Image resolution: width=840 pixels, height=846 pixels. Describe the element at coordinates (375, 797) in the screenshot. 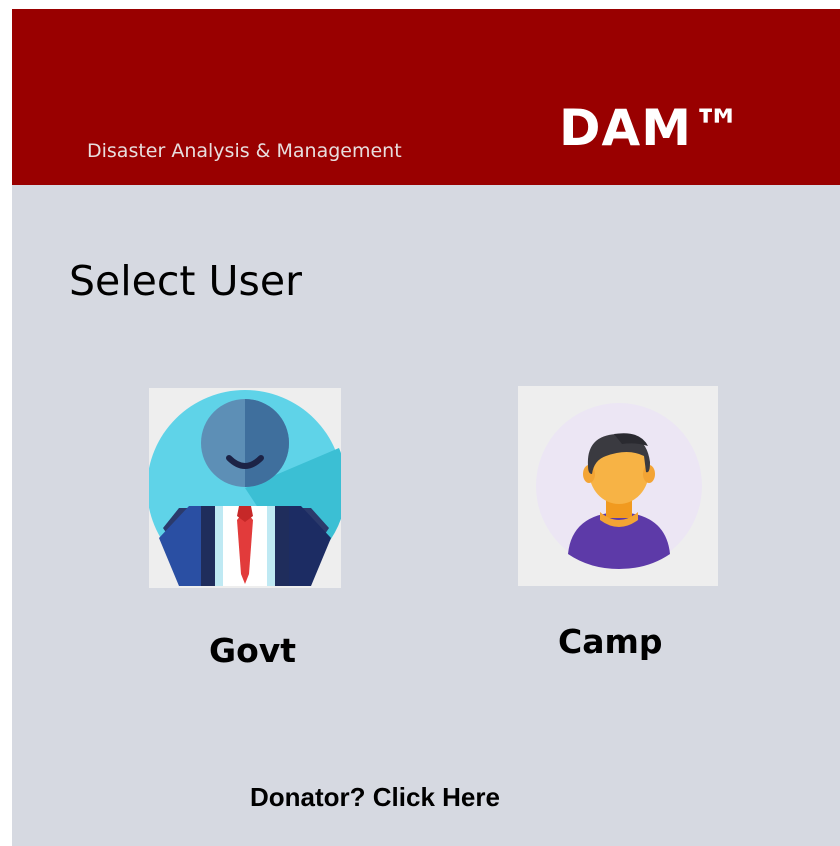

I see `donator-link: Donator? Click Here` at that location.